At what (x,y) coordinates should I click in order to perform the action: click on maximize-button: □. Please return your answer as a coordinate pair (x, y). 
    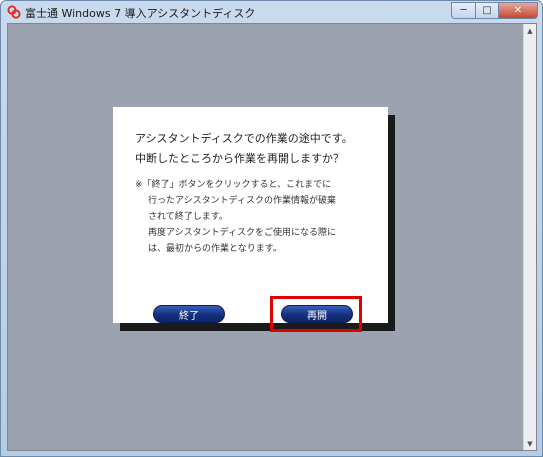
    Looking at the image, I should click on (486, 10).